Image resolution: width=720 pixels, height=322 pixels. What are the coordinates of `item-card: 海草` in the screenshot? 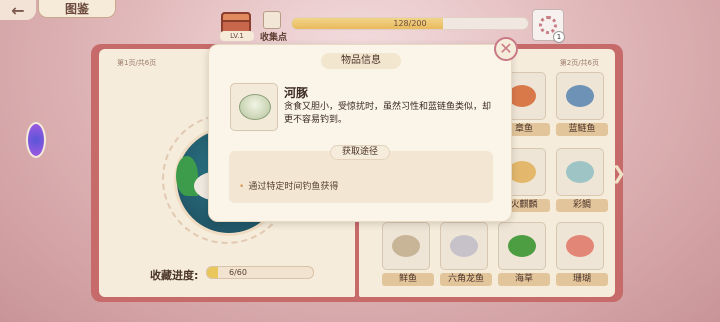 It's located at (524, 254).